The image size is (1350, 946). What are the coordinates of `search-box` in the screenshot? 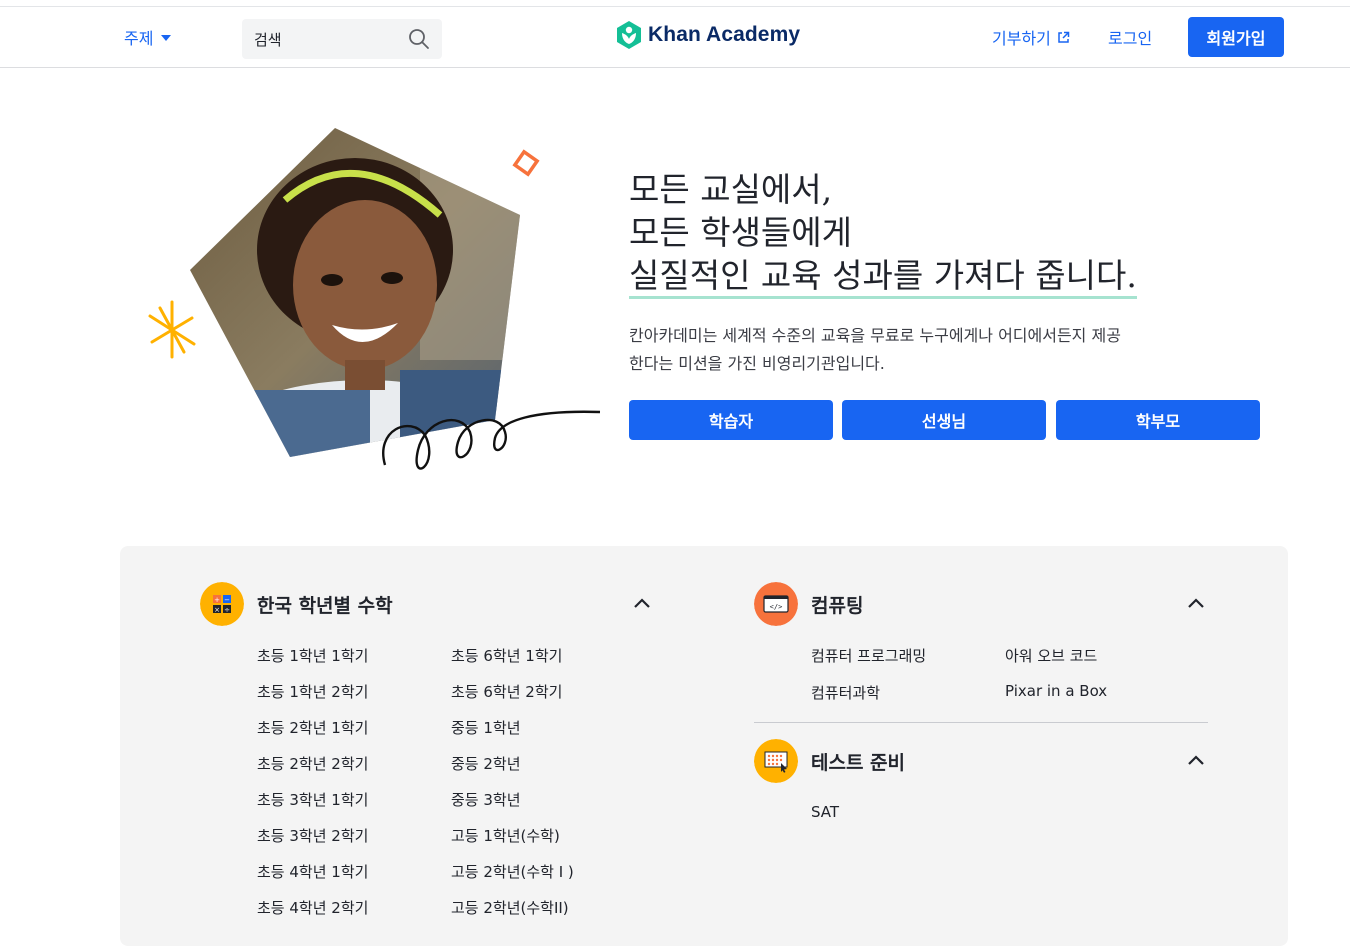 It's located at (342, 40).